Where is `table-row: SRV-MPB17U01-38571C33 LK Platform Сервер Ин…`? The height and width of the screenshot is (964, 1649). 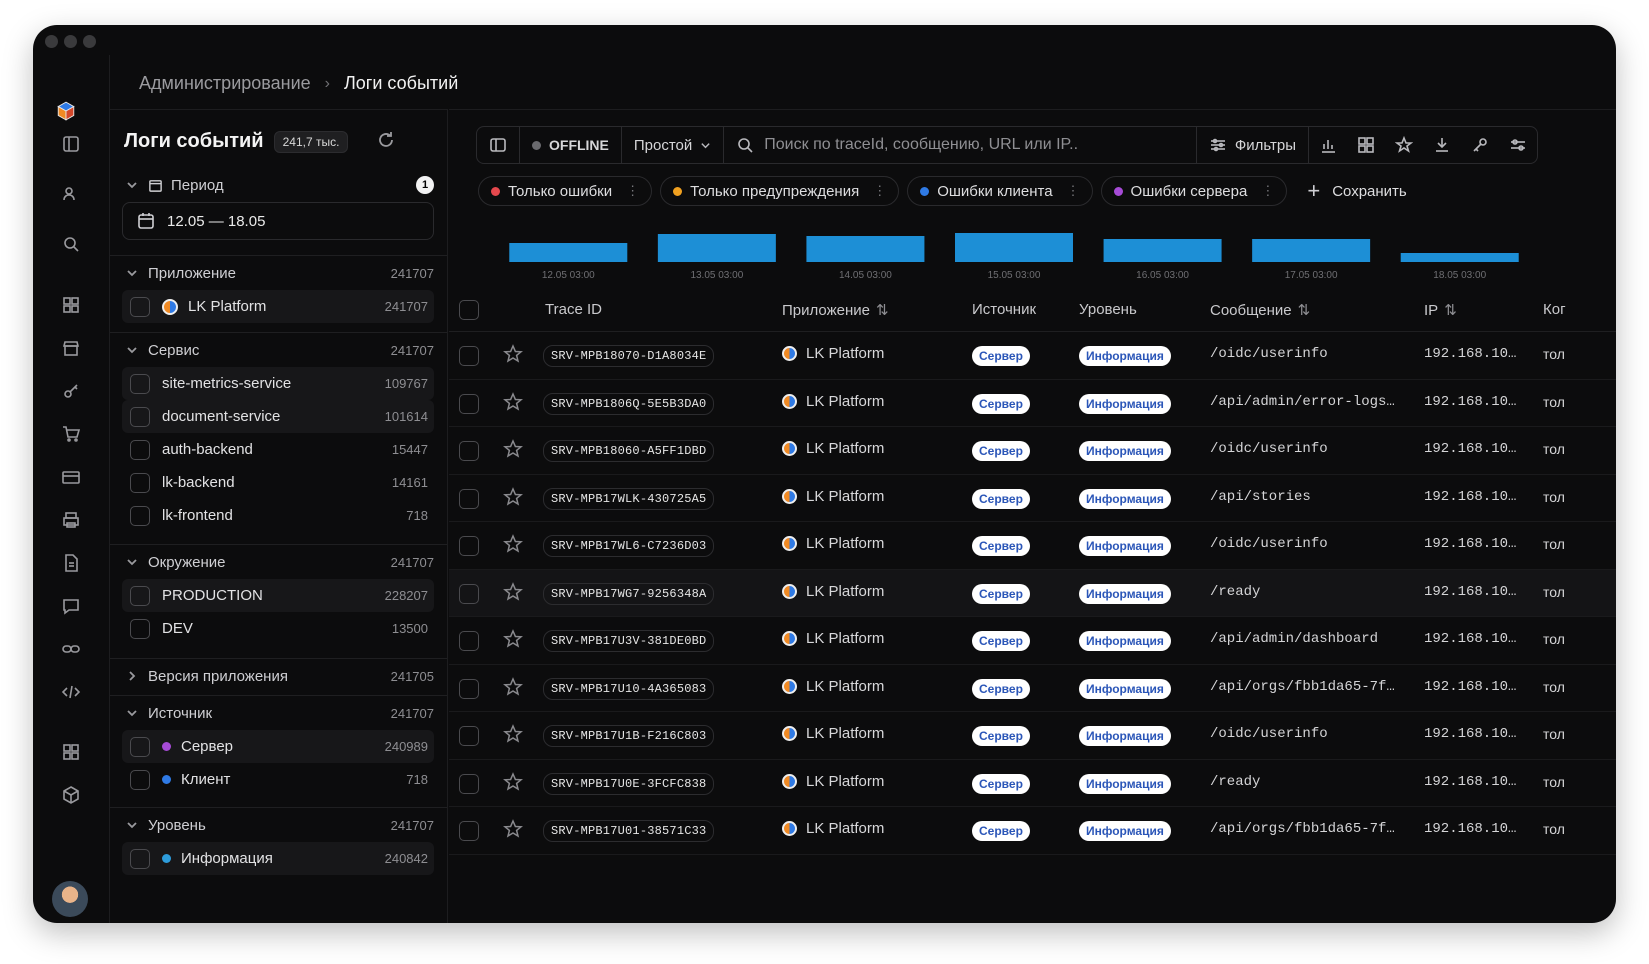 table-row: SRV-MPB17U01-38571C33 LK Platform Сервер Ин… is located at coordinates (1032, 831).